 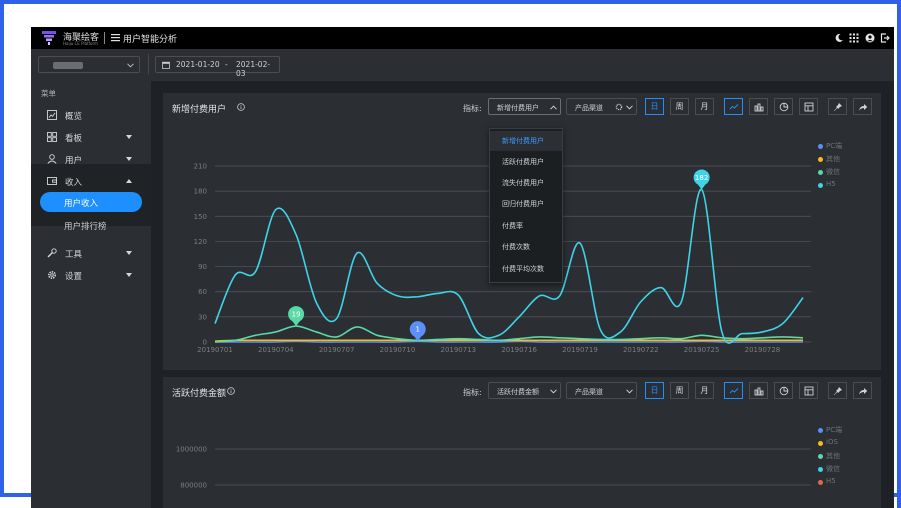 What do you see at coordinates (526, 269) in the screenshot?
I see `dropdown-option: 付费平均次数` at bounding box center [526, 269].